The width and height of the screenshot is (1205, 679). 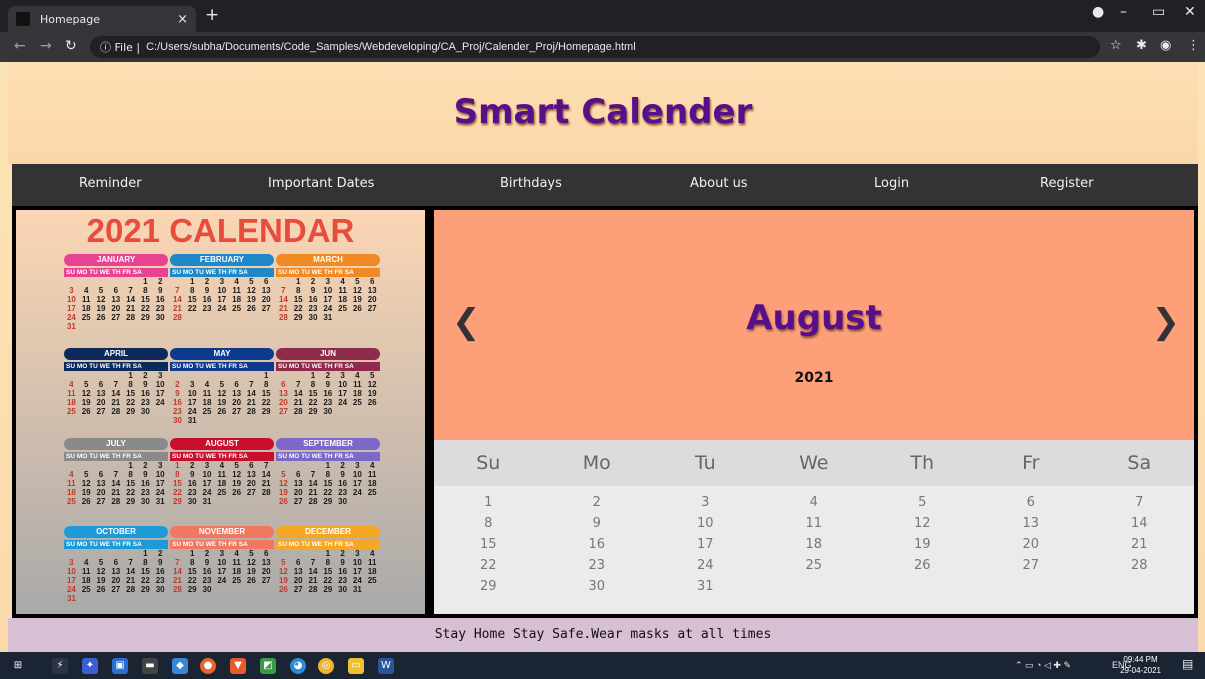 I want to click on menu-icon: ⋮, so click(x=1193, y=45).